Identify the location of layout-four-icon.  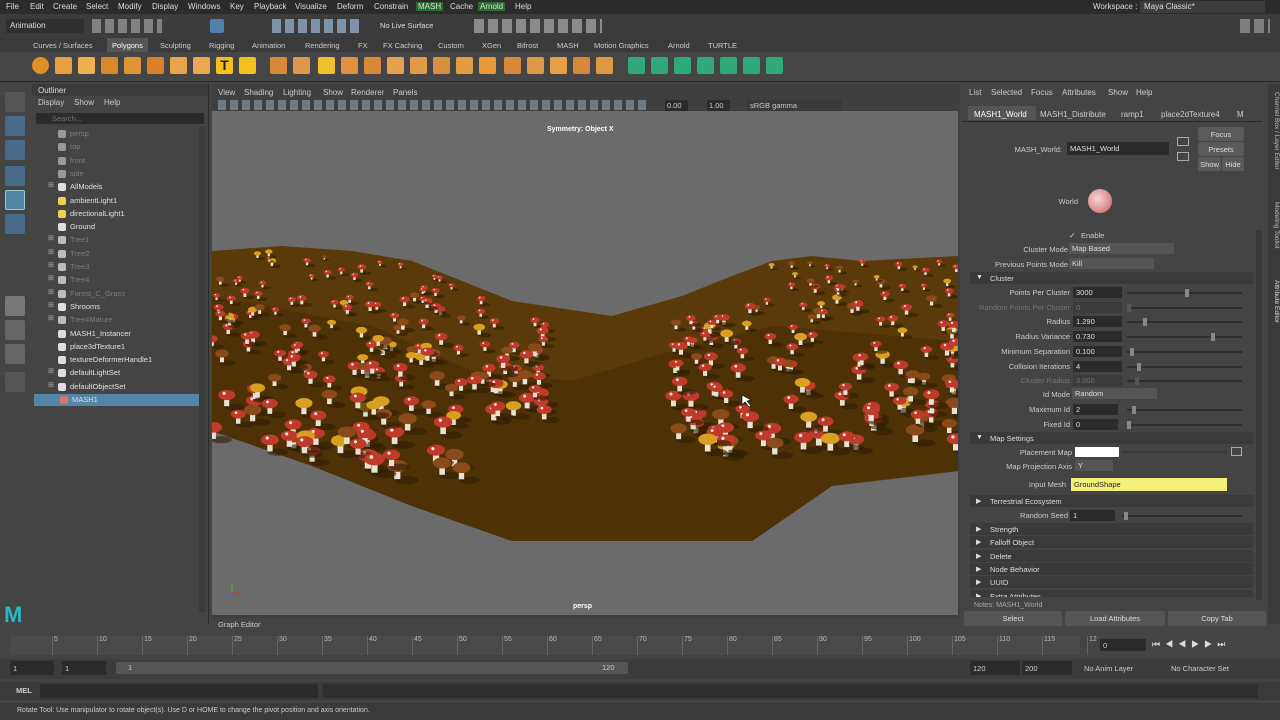
(15, 330).